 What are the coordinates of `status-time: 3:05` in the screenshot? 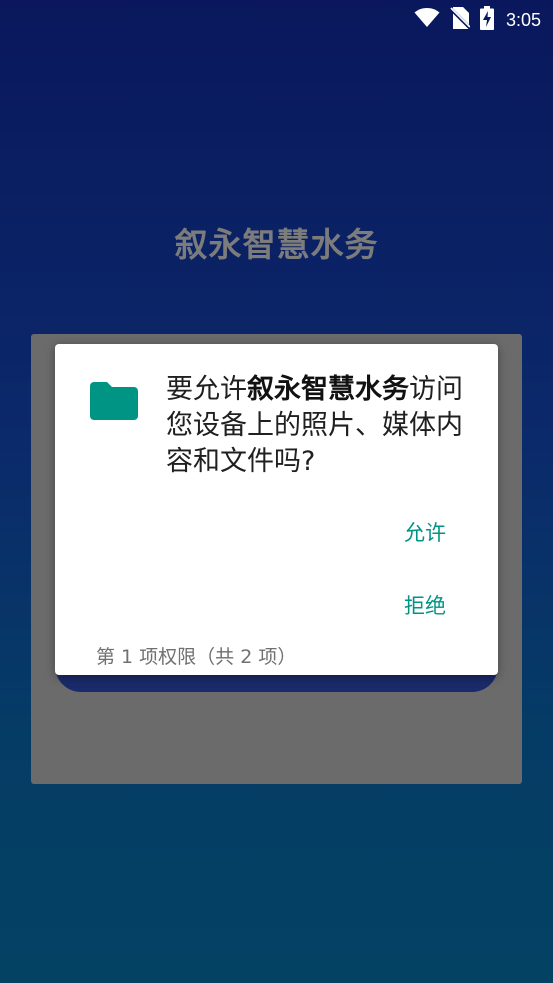 It's located at (523, 19).